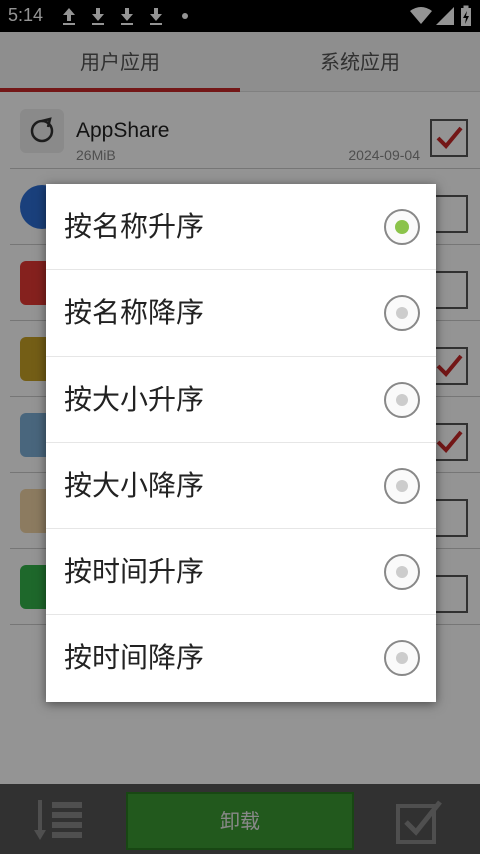 Image resolution: width=480 pixels, height=854 pixels. What do you see at coordinates (134, 658) in the screenshot?
I see `sort-option-label: 按时间降序` at bounding box center [134, 658].